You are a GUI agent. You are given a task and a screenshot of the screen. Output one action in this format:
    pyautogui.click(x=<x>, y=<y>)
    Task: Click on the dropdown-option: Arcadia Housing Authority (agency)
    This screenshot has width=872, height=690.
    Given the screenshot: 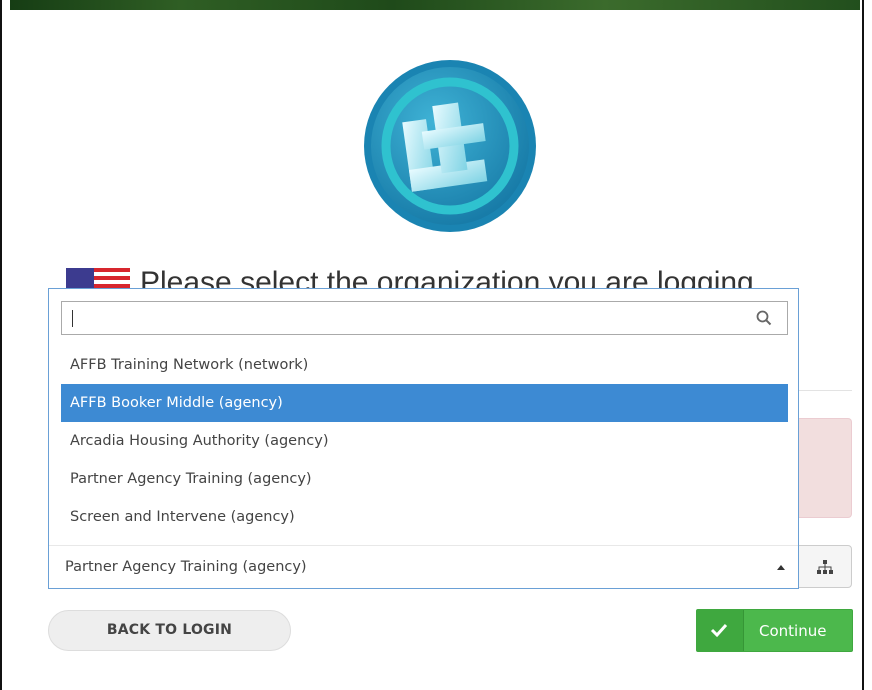 What is the action you would take?
    pyautogui.click(x=424, y=441)
    